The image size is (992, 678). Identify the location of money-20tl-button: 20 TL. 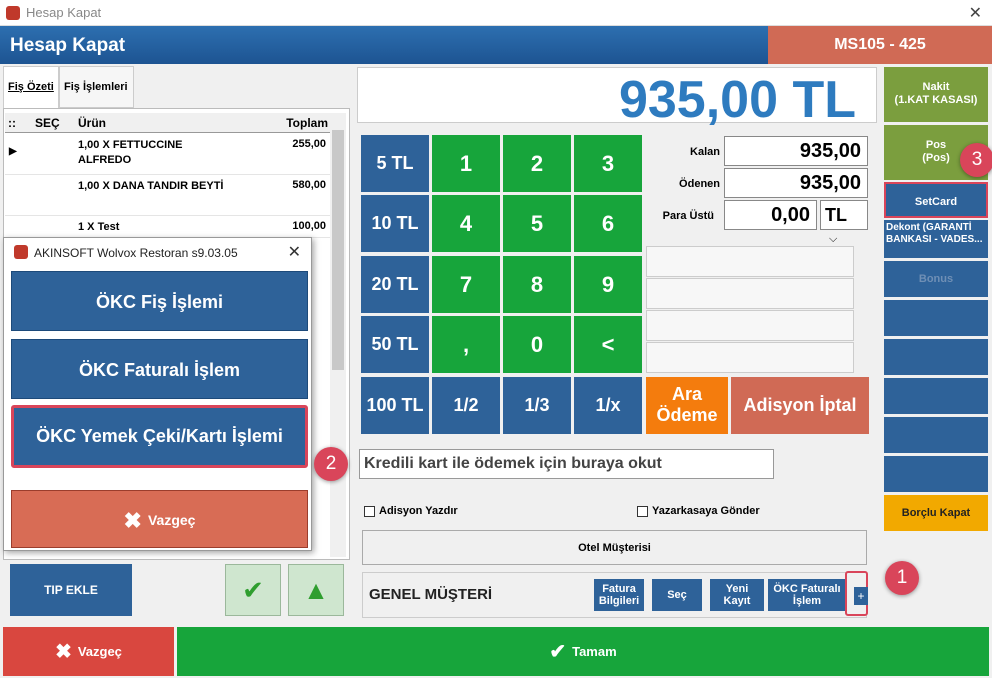
(395, 284).